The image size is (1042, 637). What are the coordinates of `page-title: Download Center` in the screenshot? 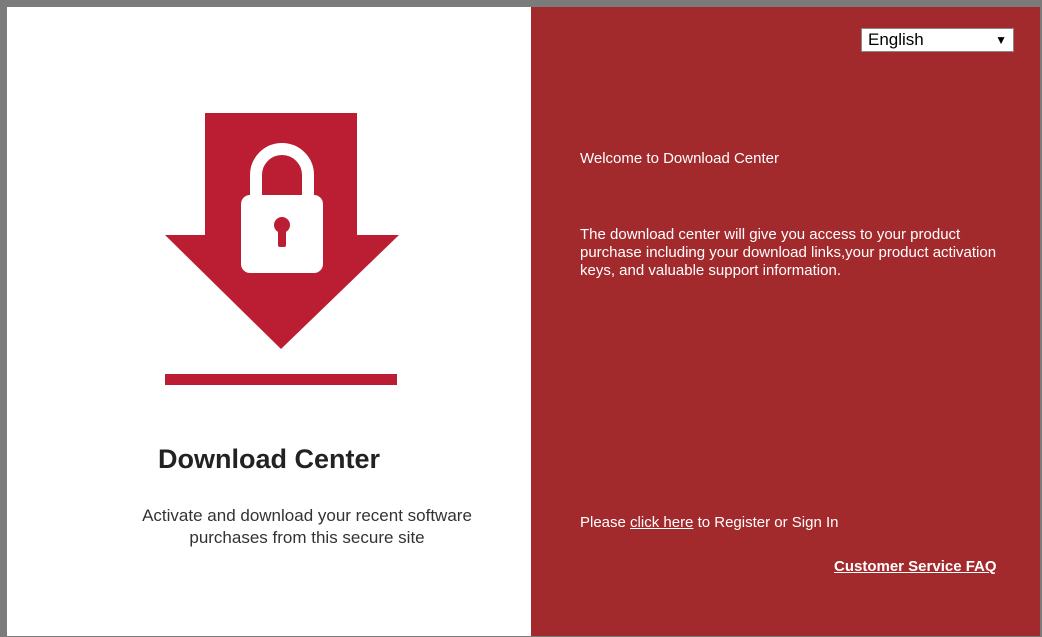 It's located at (268, 459).